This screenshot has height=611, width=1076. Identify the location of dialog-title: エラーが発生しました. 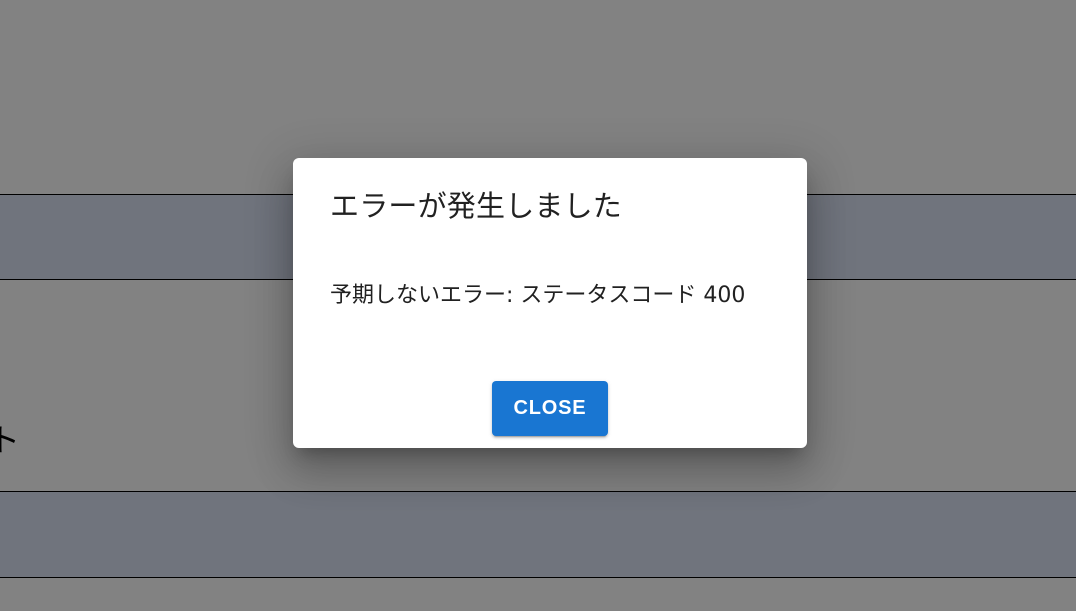
(476, 206).